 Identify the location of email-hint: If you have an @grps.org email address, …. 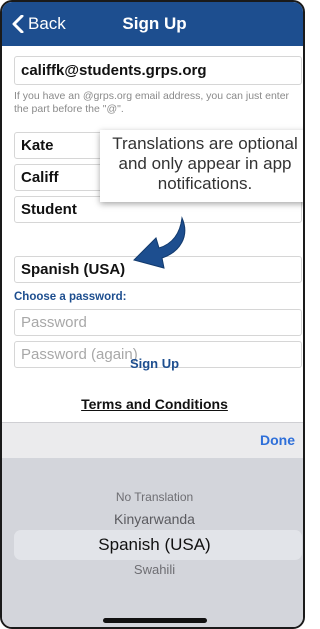
(152, 102).